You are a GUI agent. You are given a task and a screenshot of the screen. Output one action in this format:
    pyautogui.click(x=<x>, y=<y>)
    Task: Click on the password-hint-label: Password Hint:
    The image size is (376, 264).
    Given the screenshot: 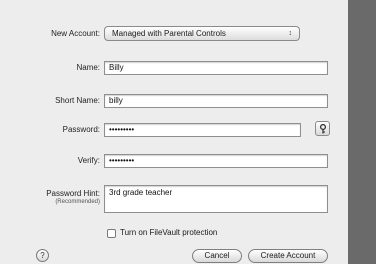 What is the action you would take?
    pyautogui.click(x=73, y=193)
    